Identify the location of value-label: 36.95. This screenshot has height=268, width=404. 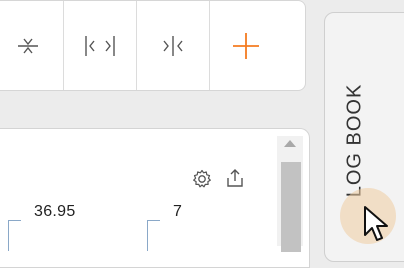
(55, 211).